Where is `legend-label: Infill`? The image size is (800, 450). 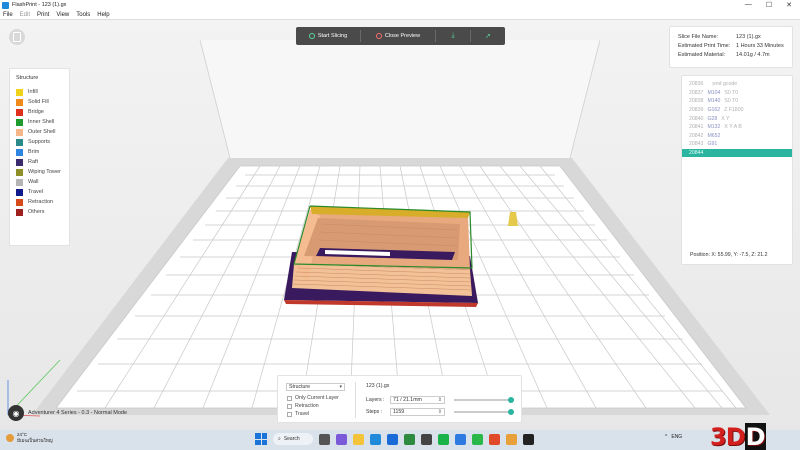 legend-label: Infill is located at coordinates (33, 92).